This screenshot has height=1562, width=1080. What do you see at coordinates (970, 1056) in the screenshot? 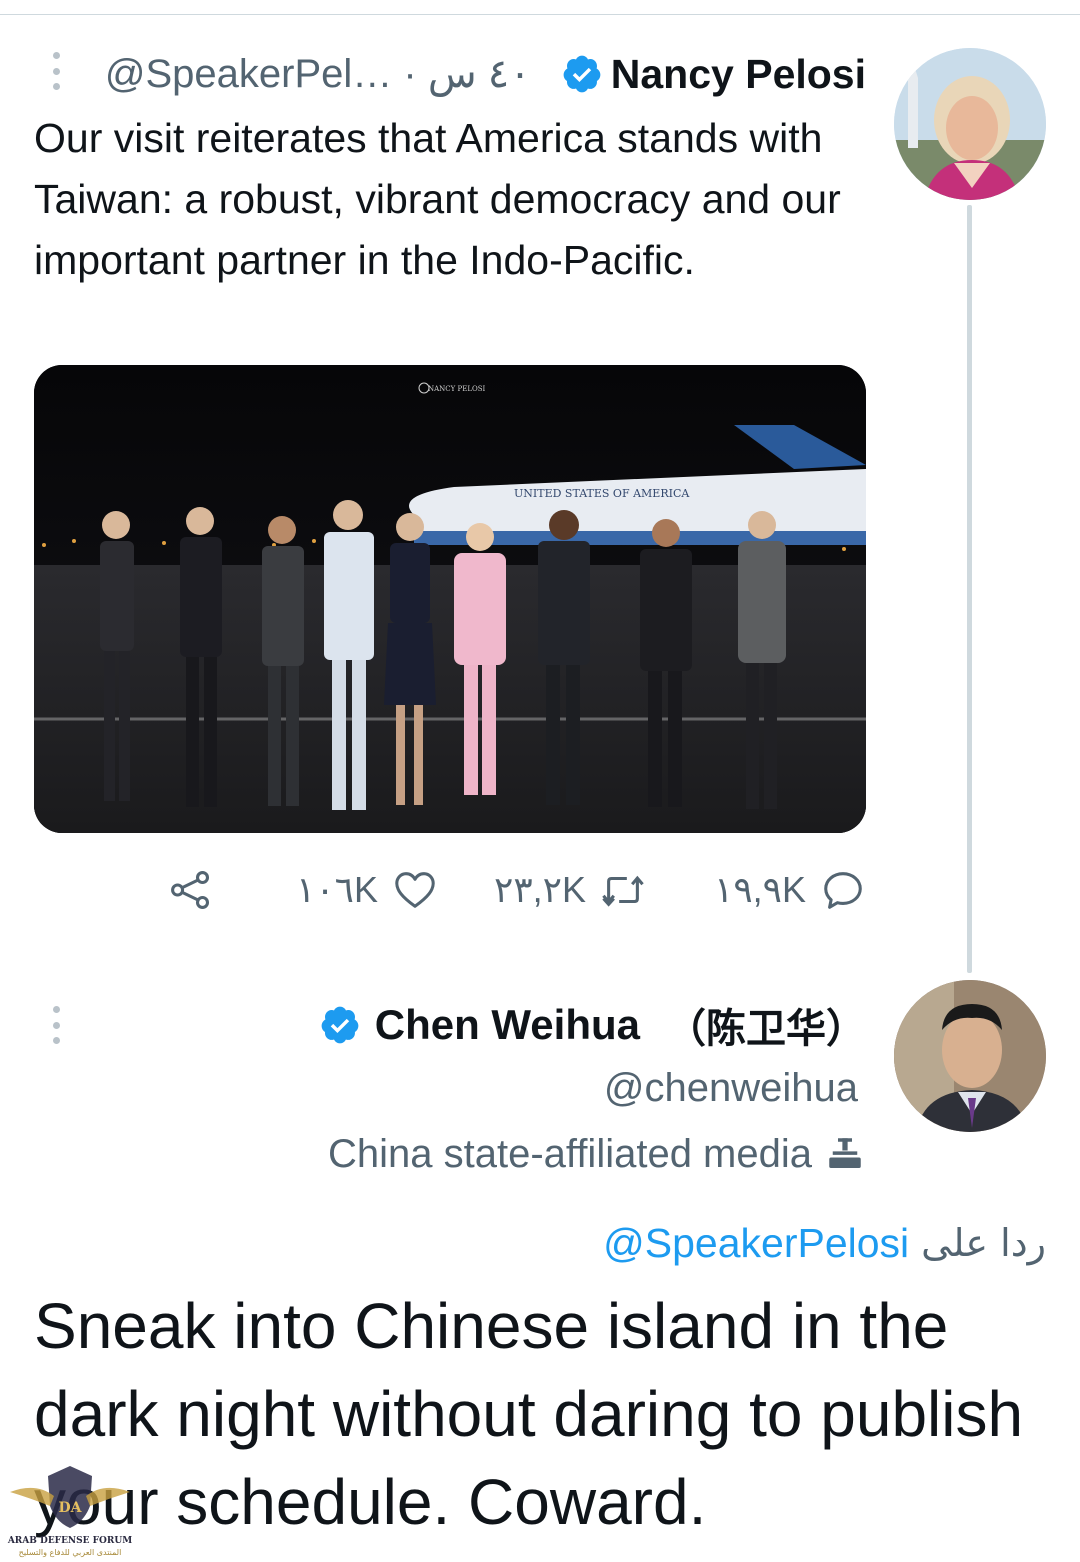
I see `reply-author-avatar` at bounding box center [970, 1056].